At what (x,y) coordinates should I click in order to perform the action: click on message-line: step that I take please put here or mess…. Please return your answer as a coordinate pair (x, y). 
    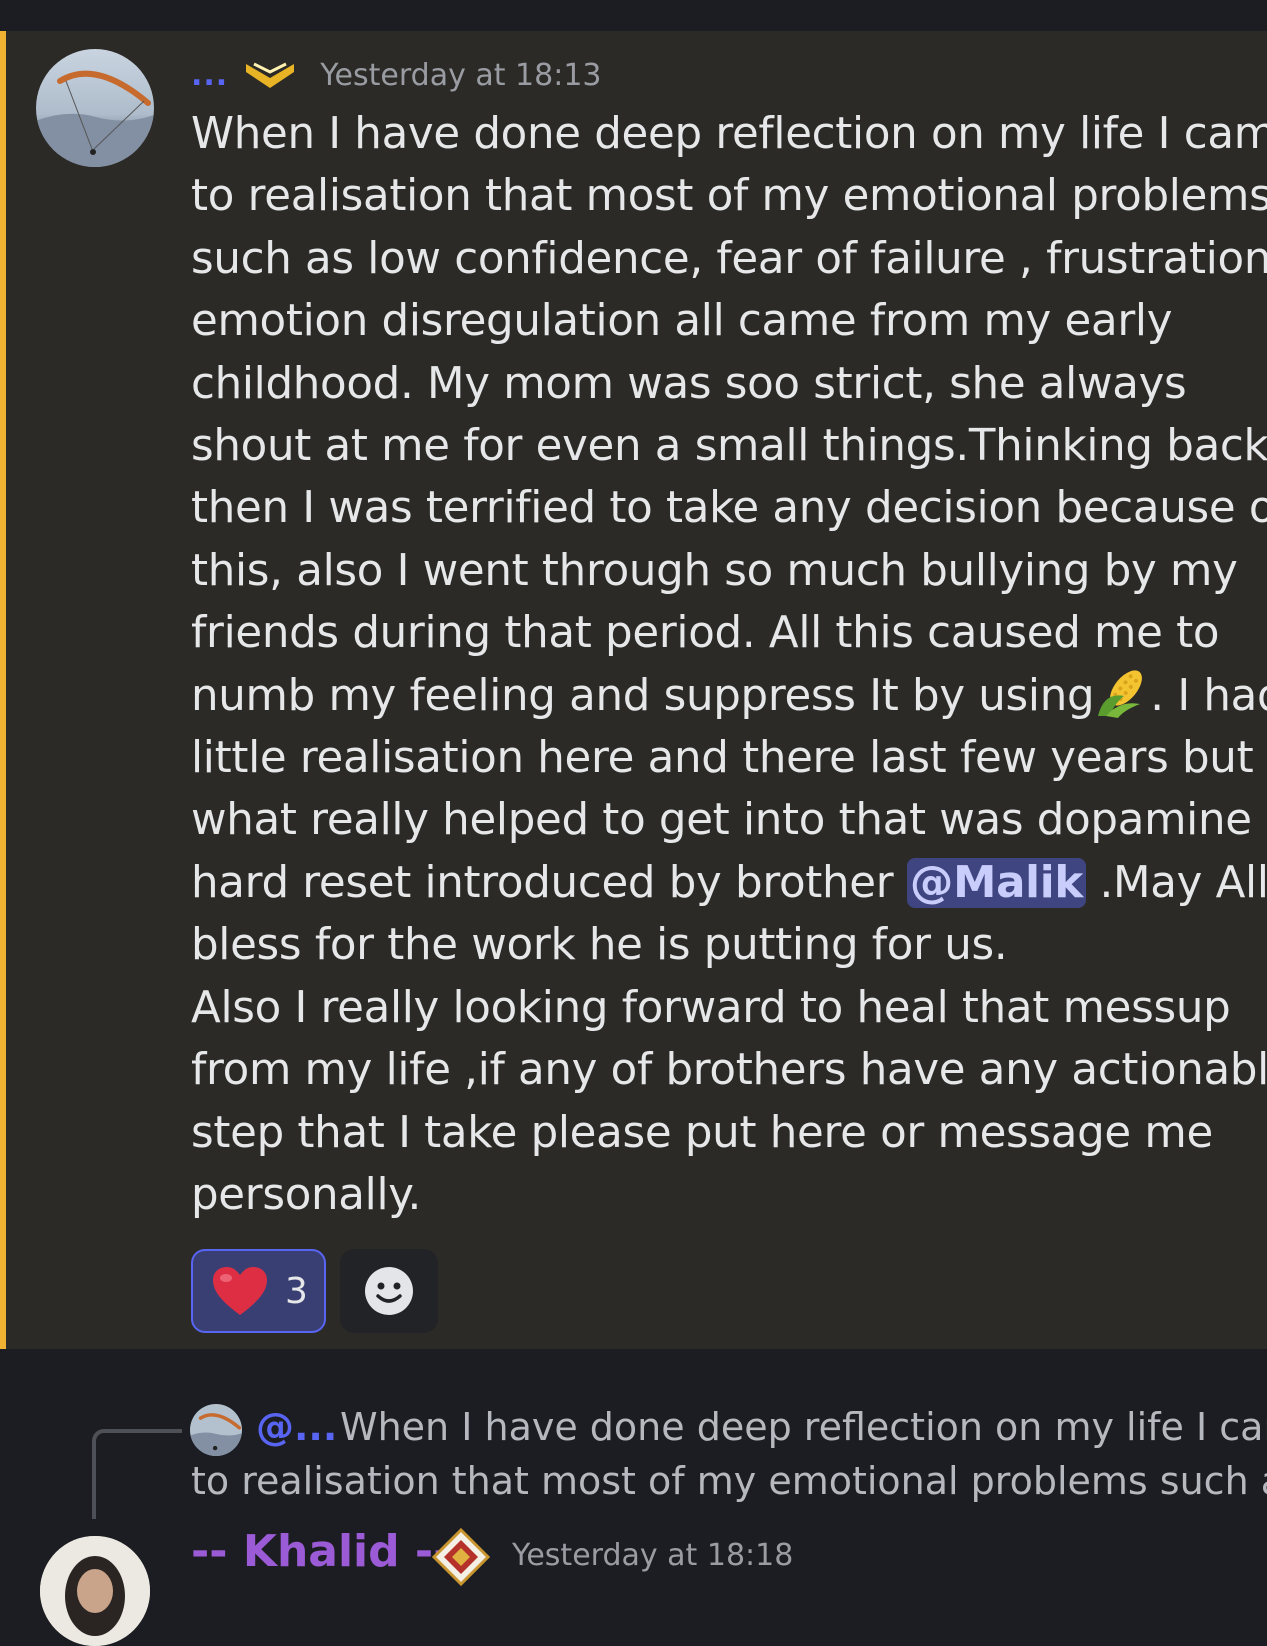
    Looking at the image, I should click on (702, 1132).